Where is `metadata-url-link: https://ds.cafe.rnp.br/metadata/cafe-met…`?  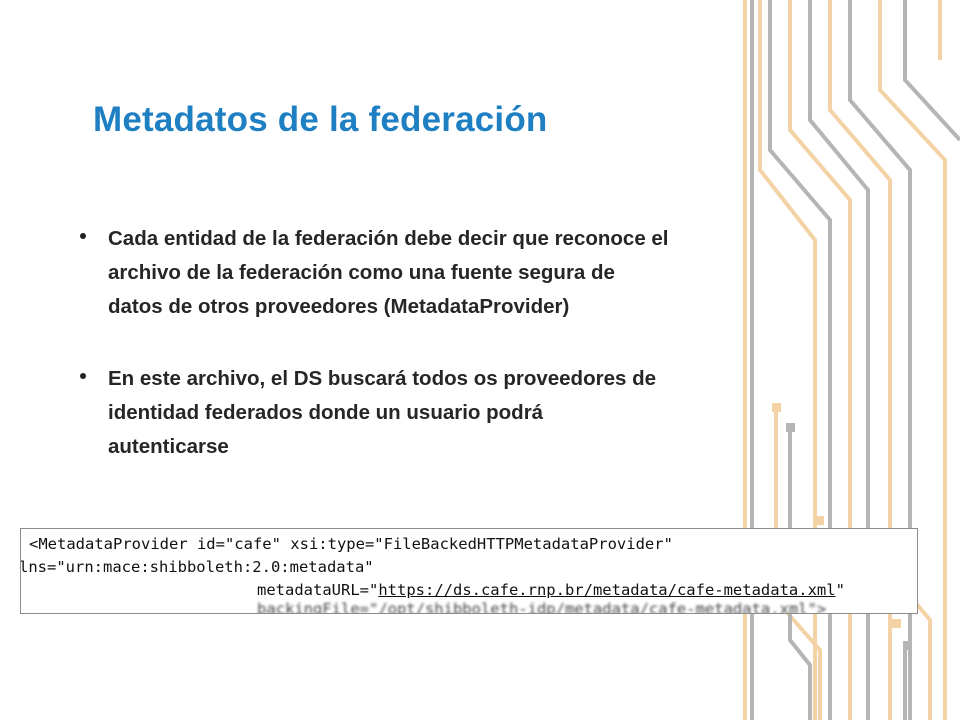 metadata-url-link: https://ds.cafe.rnp.br/metadata/cafe-met… is located at coordinates (606, 590).